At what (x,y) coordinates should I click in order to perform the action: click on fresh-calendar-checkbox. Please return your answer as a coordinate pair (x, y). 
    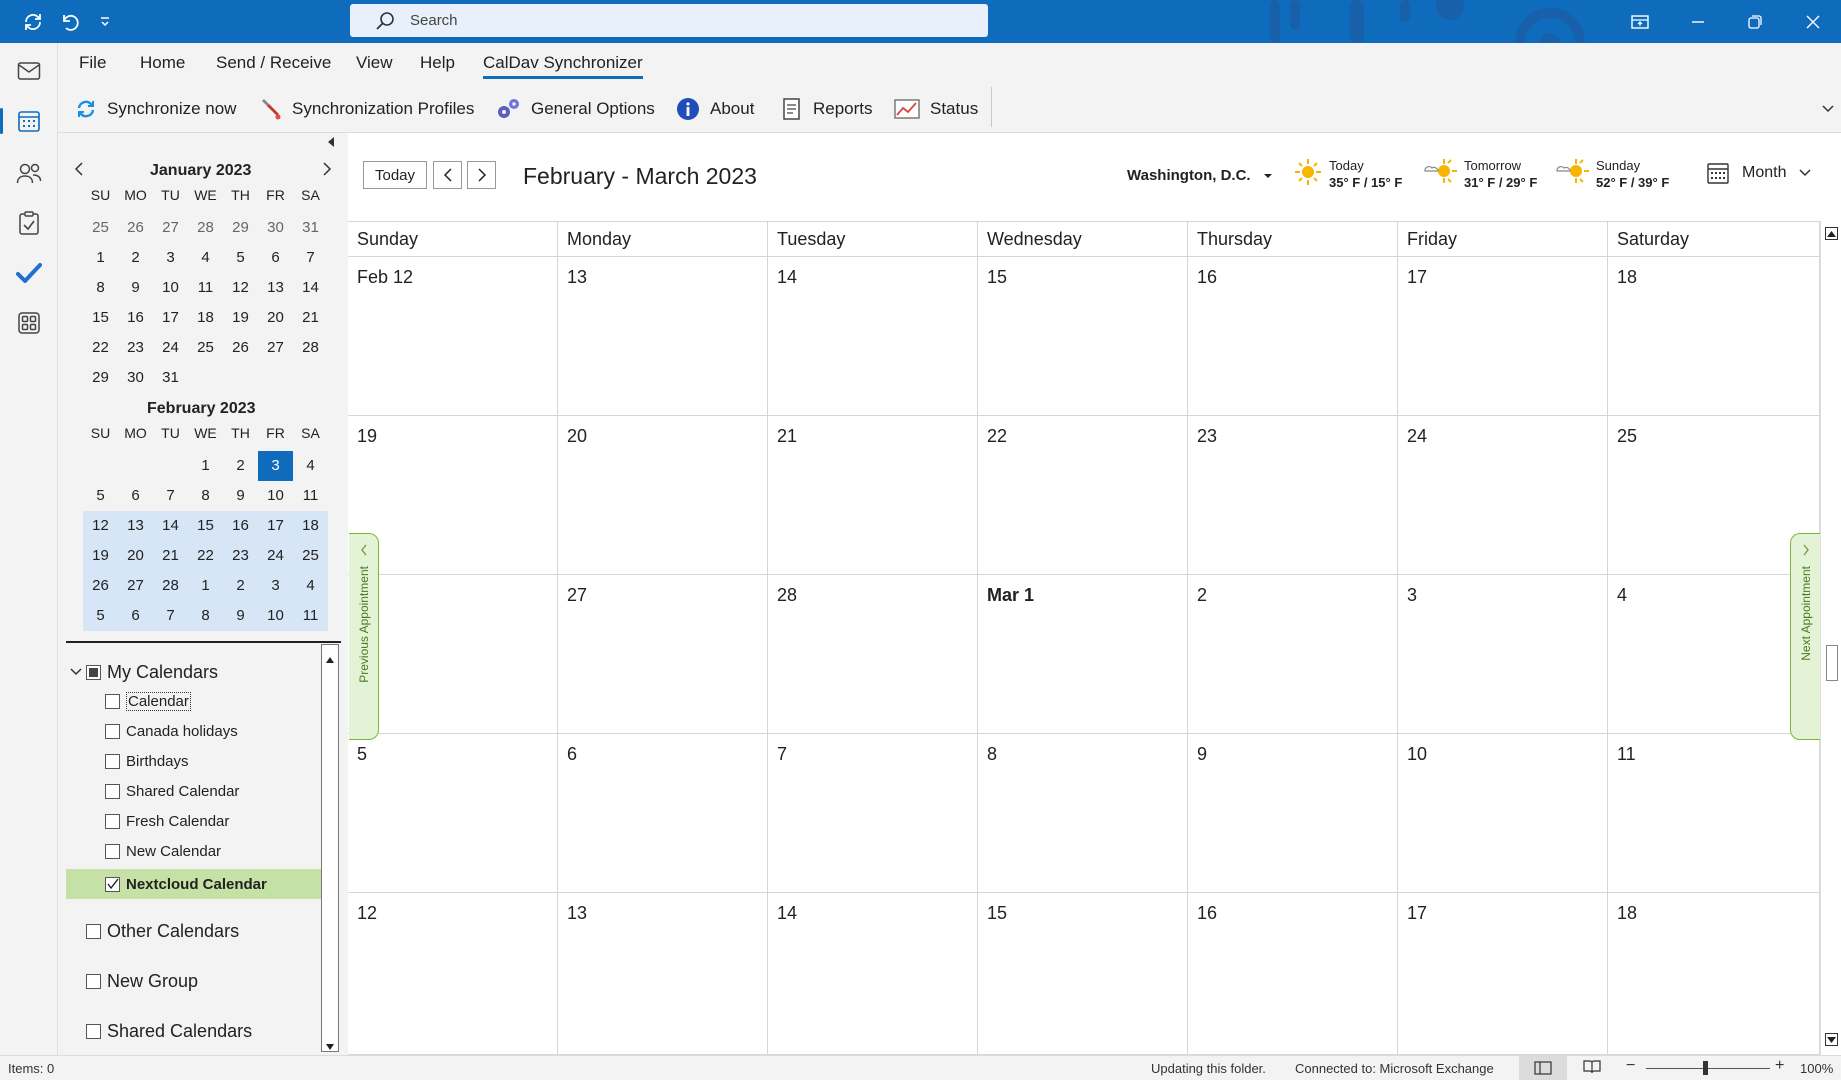
    Looking at the image, I should click on (112, 821).